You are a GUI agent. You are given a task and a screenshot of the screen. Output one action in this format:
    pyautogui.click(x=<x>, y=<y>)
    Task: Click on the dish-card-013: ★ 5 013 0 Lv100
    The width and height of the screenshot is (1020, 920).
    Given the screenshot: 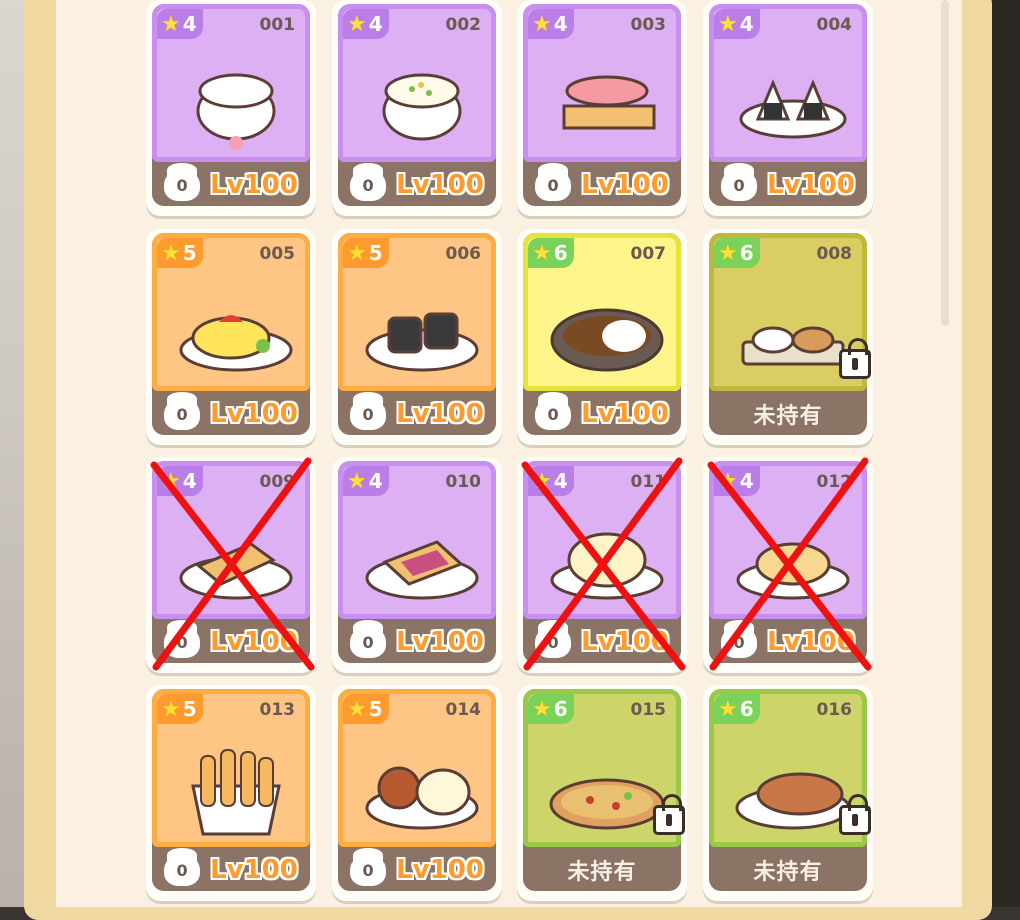 What is the action you would take?
    pyautogui.click(x=231, y=793)
    